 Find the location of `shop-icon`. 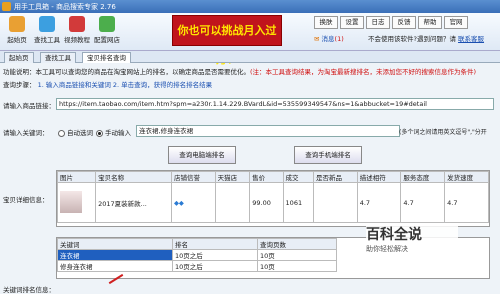

shop-icon is located at coordinates (107, 24).